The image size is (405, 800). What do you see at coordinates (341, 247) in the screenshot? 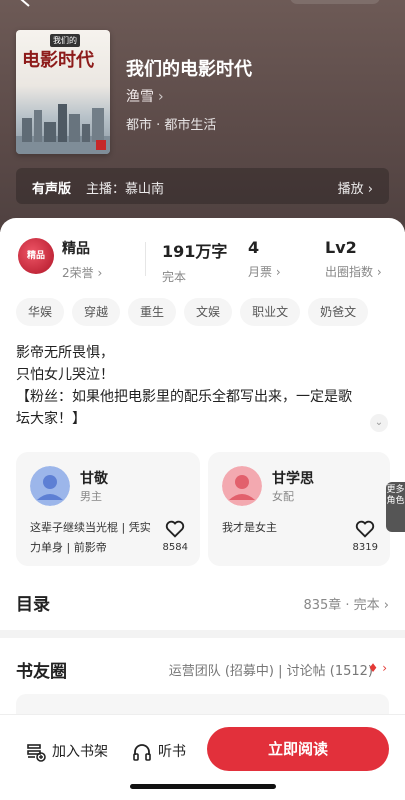
I see `stat-level-value: Lv2` at bounding box center [341, 247].